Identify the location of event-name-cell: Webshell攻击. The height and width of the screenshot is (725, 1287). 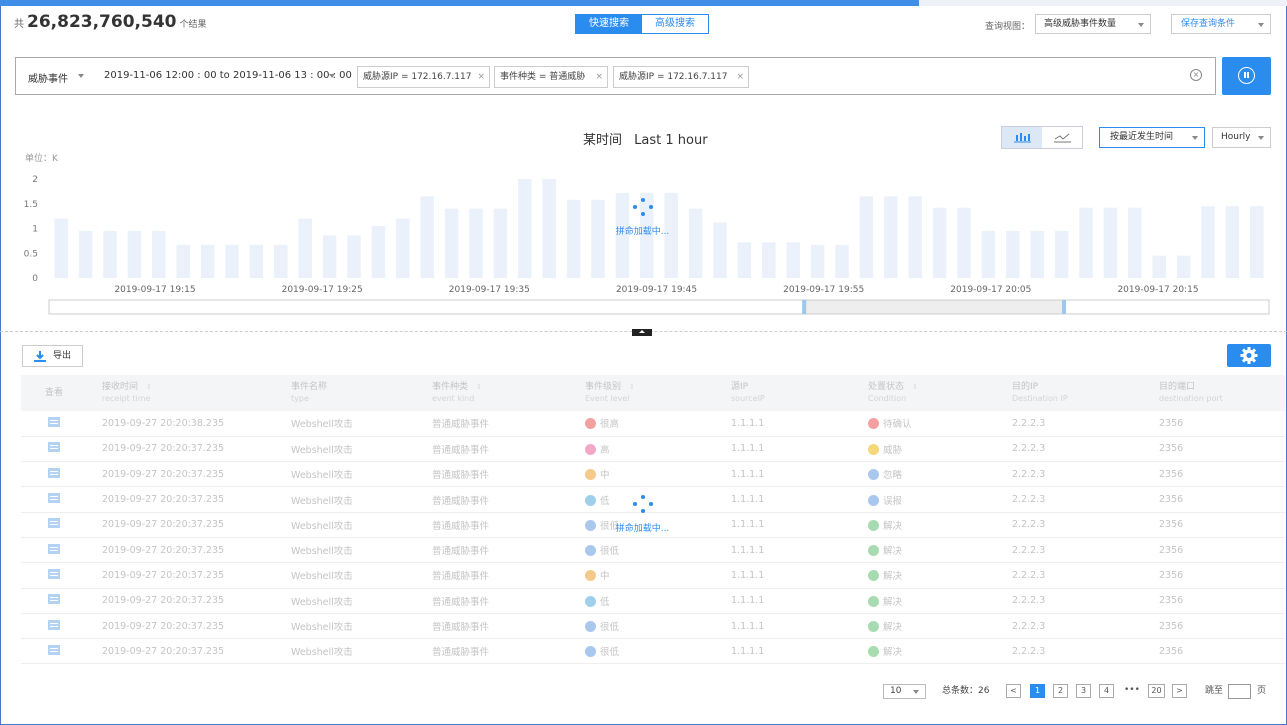
(350, 626).